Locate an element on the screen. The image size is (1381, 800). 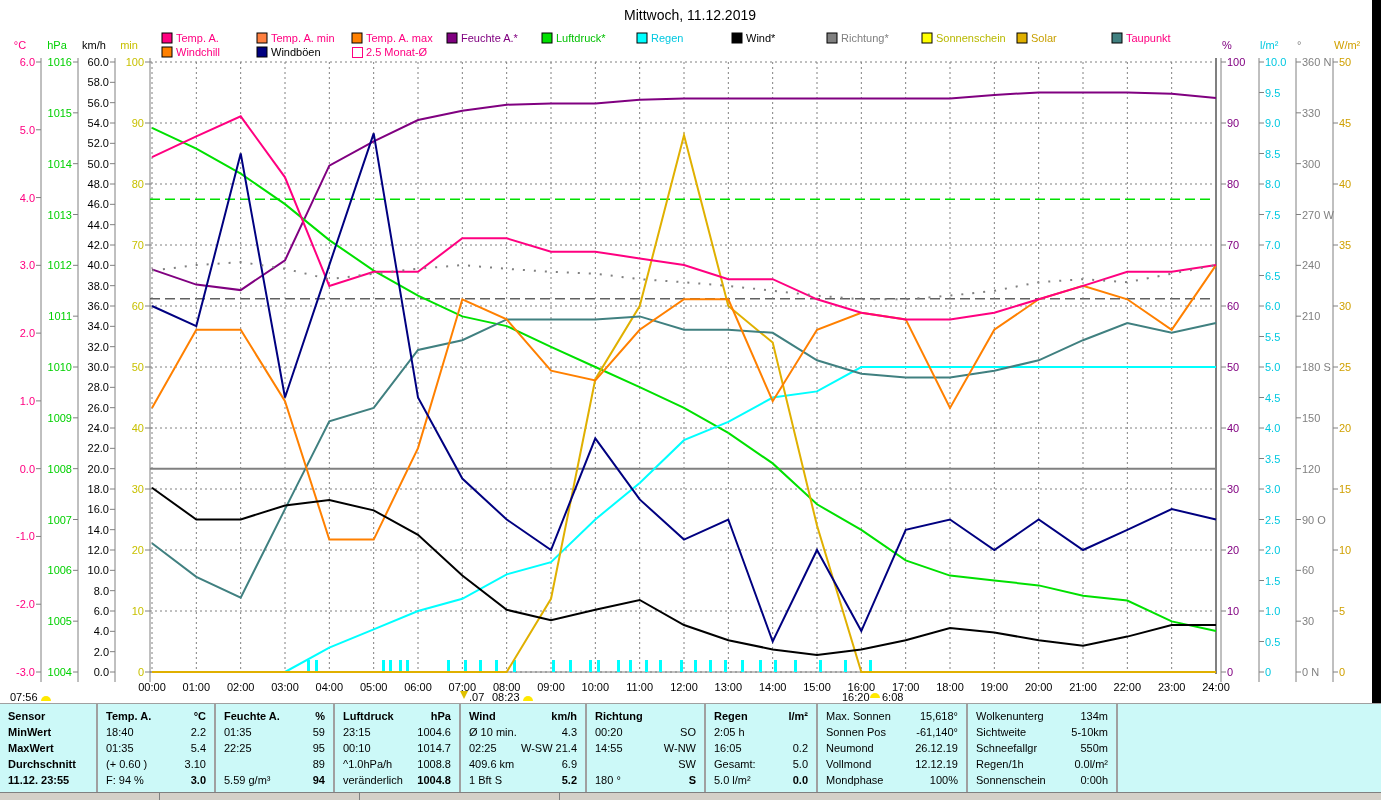
legend-label: Taupunkt is located at coordinates (1148, 38).